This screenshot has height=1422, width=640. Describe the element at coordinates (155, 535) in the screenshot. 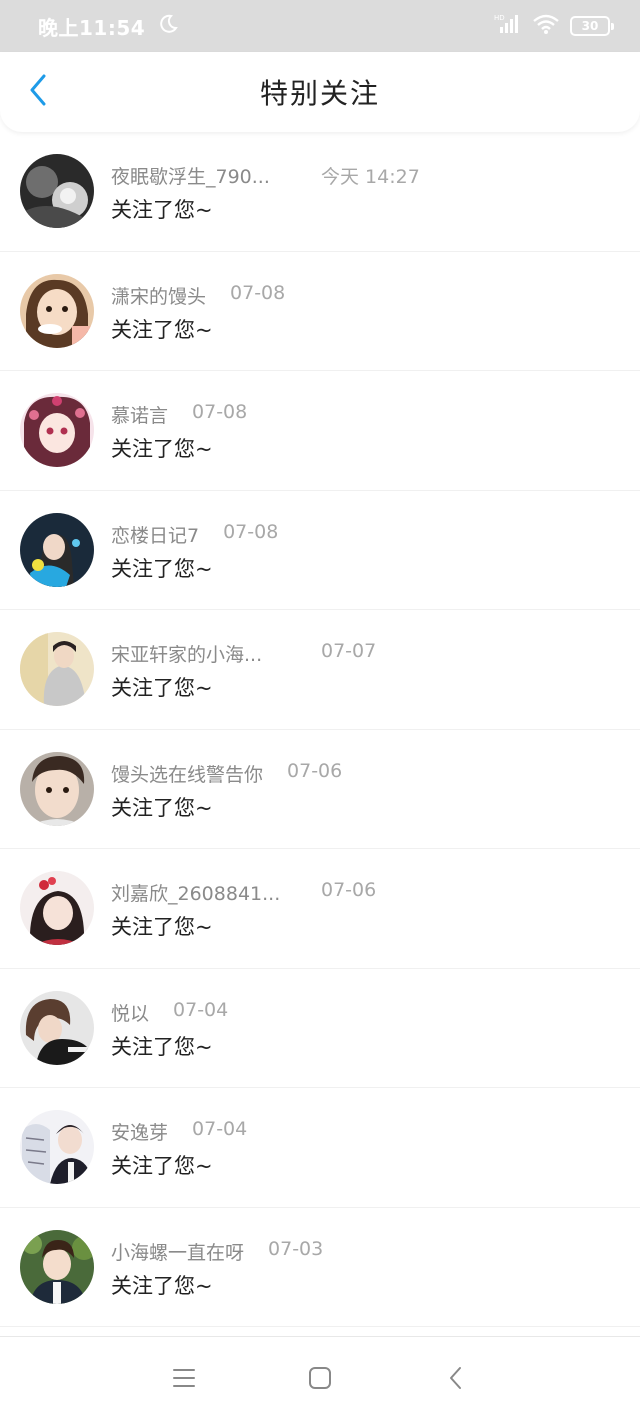

I see `item-name: 恋楼日记7` at that location.